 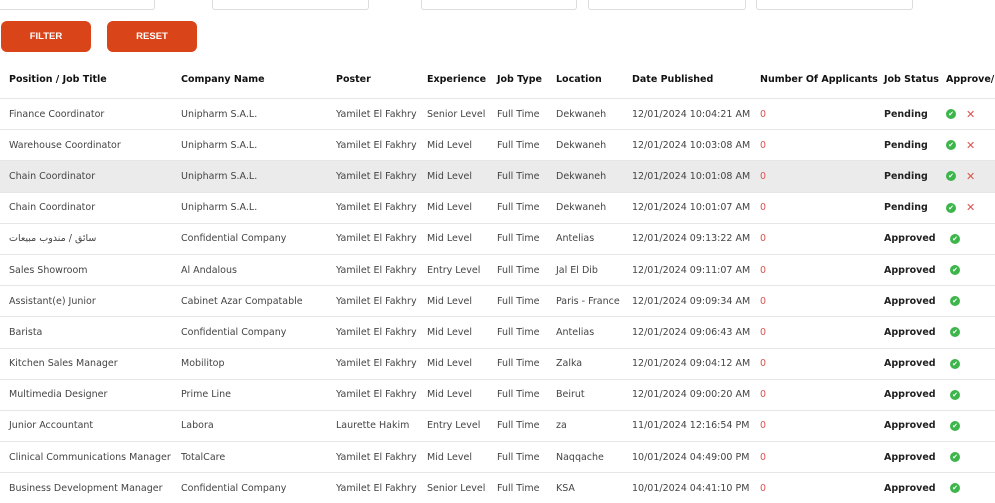 What do you see at coordinates (585, 145) in the screenshot?
I see `location: Dekwaneh` at bounding box center [585, 145].